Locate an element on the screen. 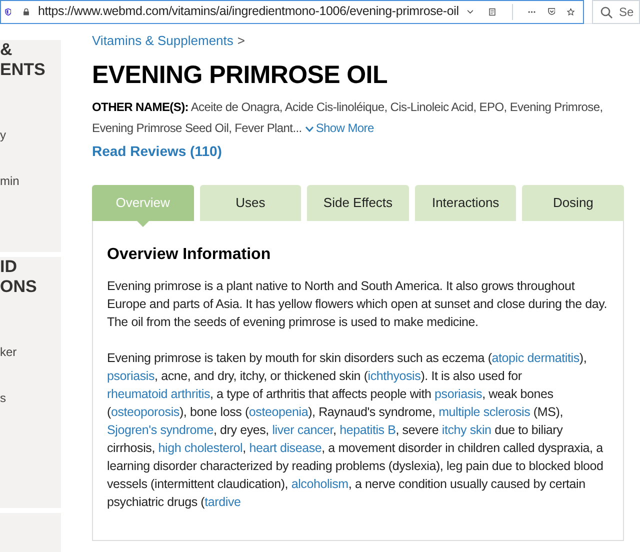  condition-link: osteopenia is located at coordinates (278, 412).